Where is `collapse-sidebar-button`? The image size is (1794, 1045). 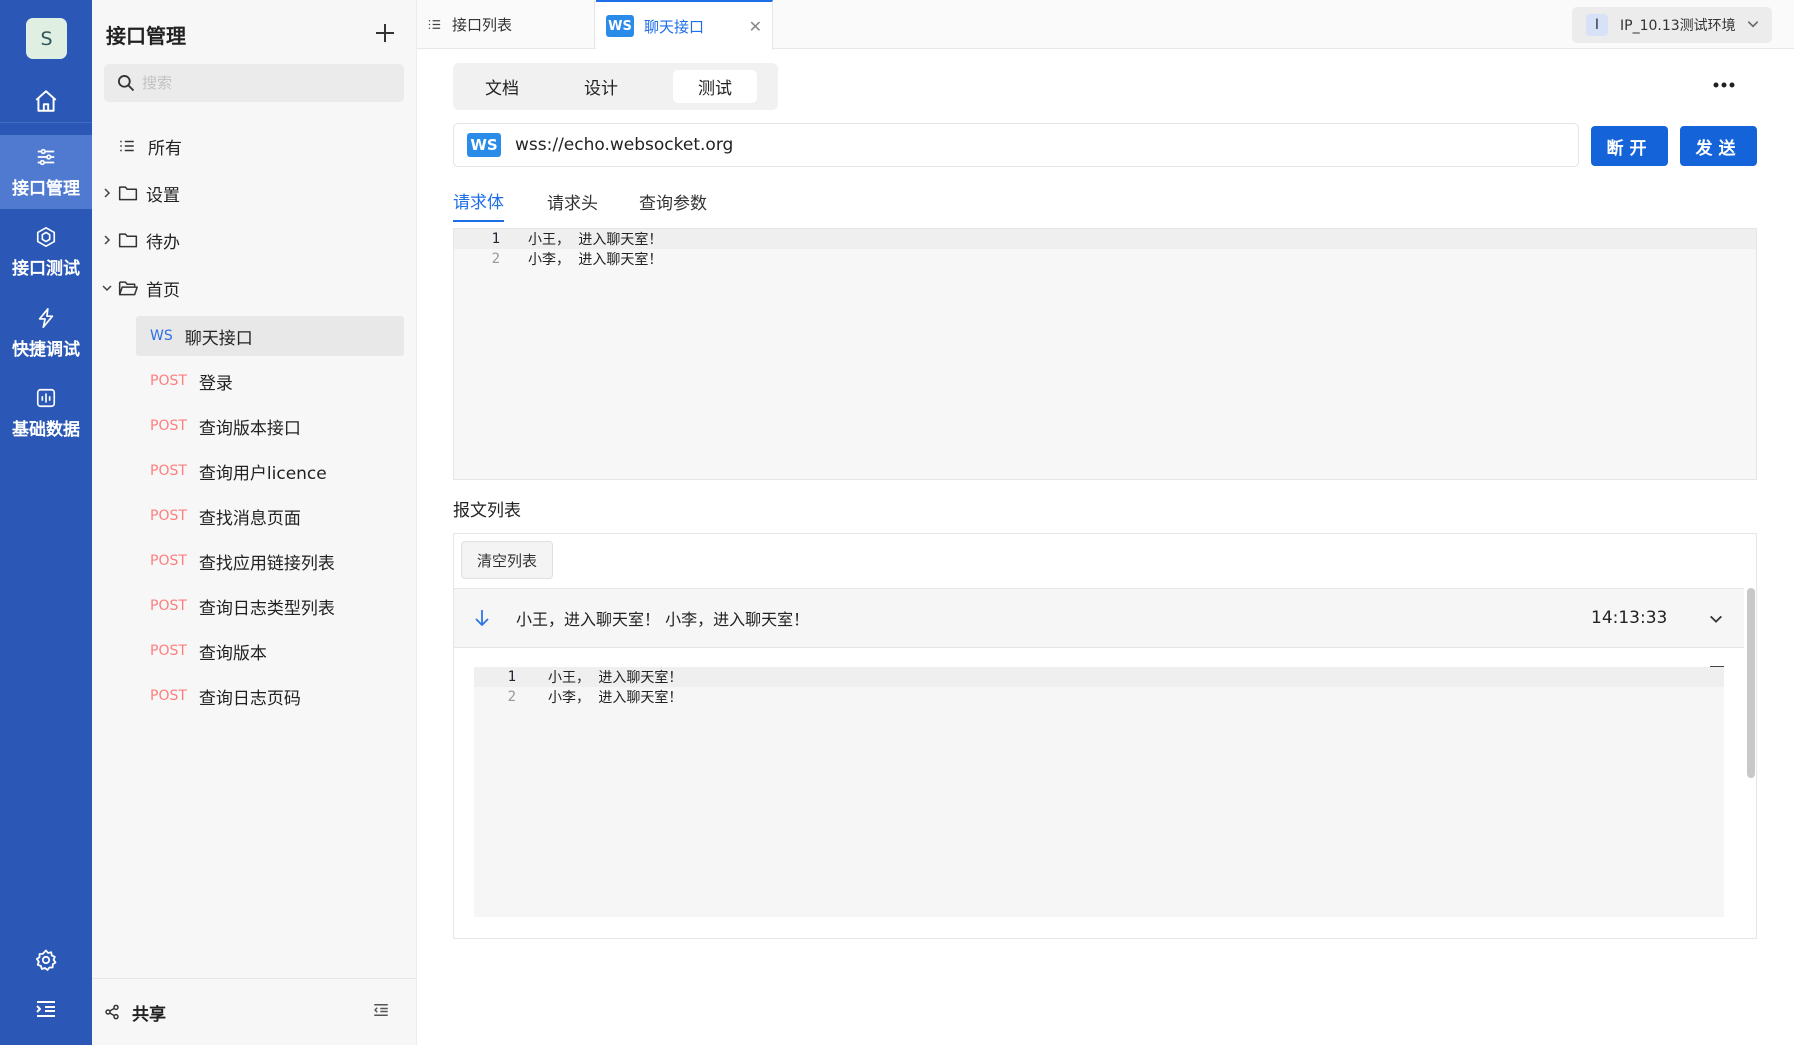
collapse-sidebar-button is located at coordinates (381, 1012).